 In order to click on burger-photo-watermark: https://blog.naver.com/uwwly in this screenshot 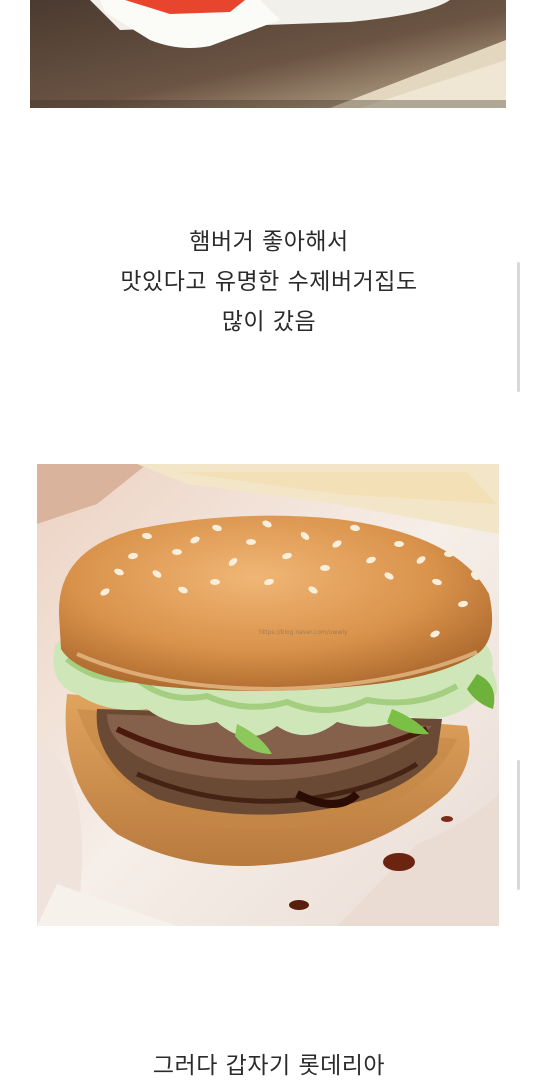, I will do `click(303, 632)`.